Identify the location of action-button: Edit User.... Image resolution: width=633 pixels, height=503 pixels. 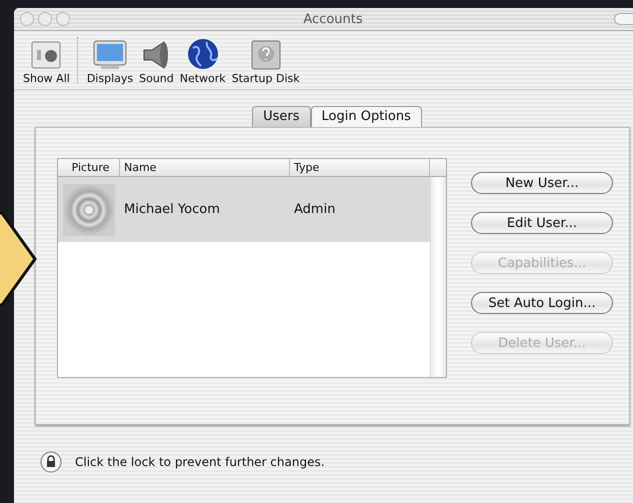
(542, 223).